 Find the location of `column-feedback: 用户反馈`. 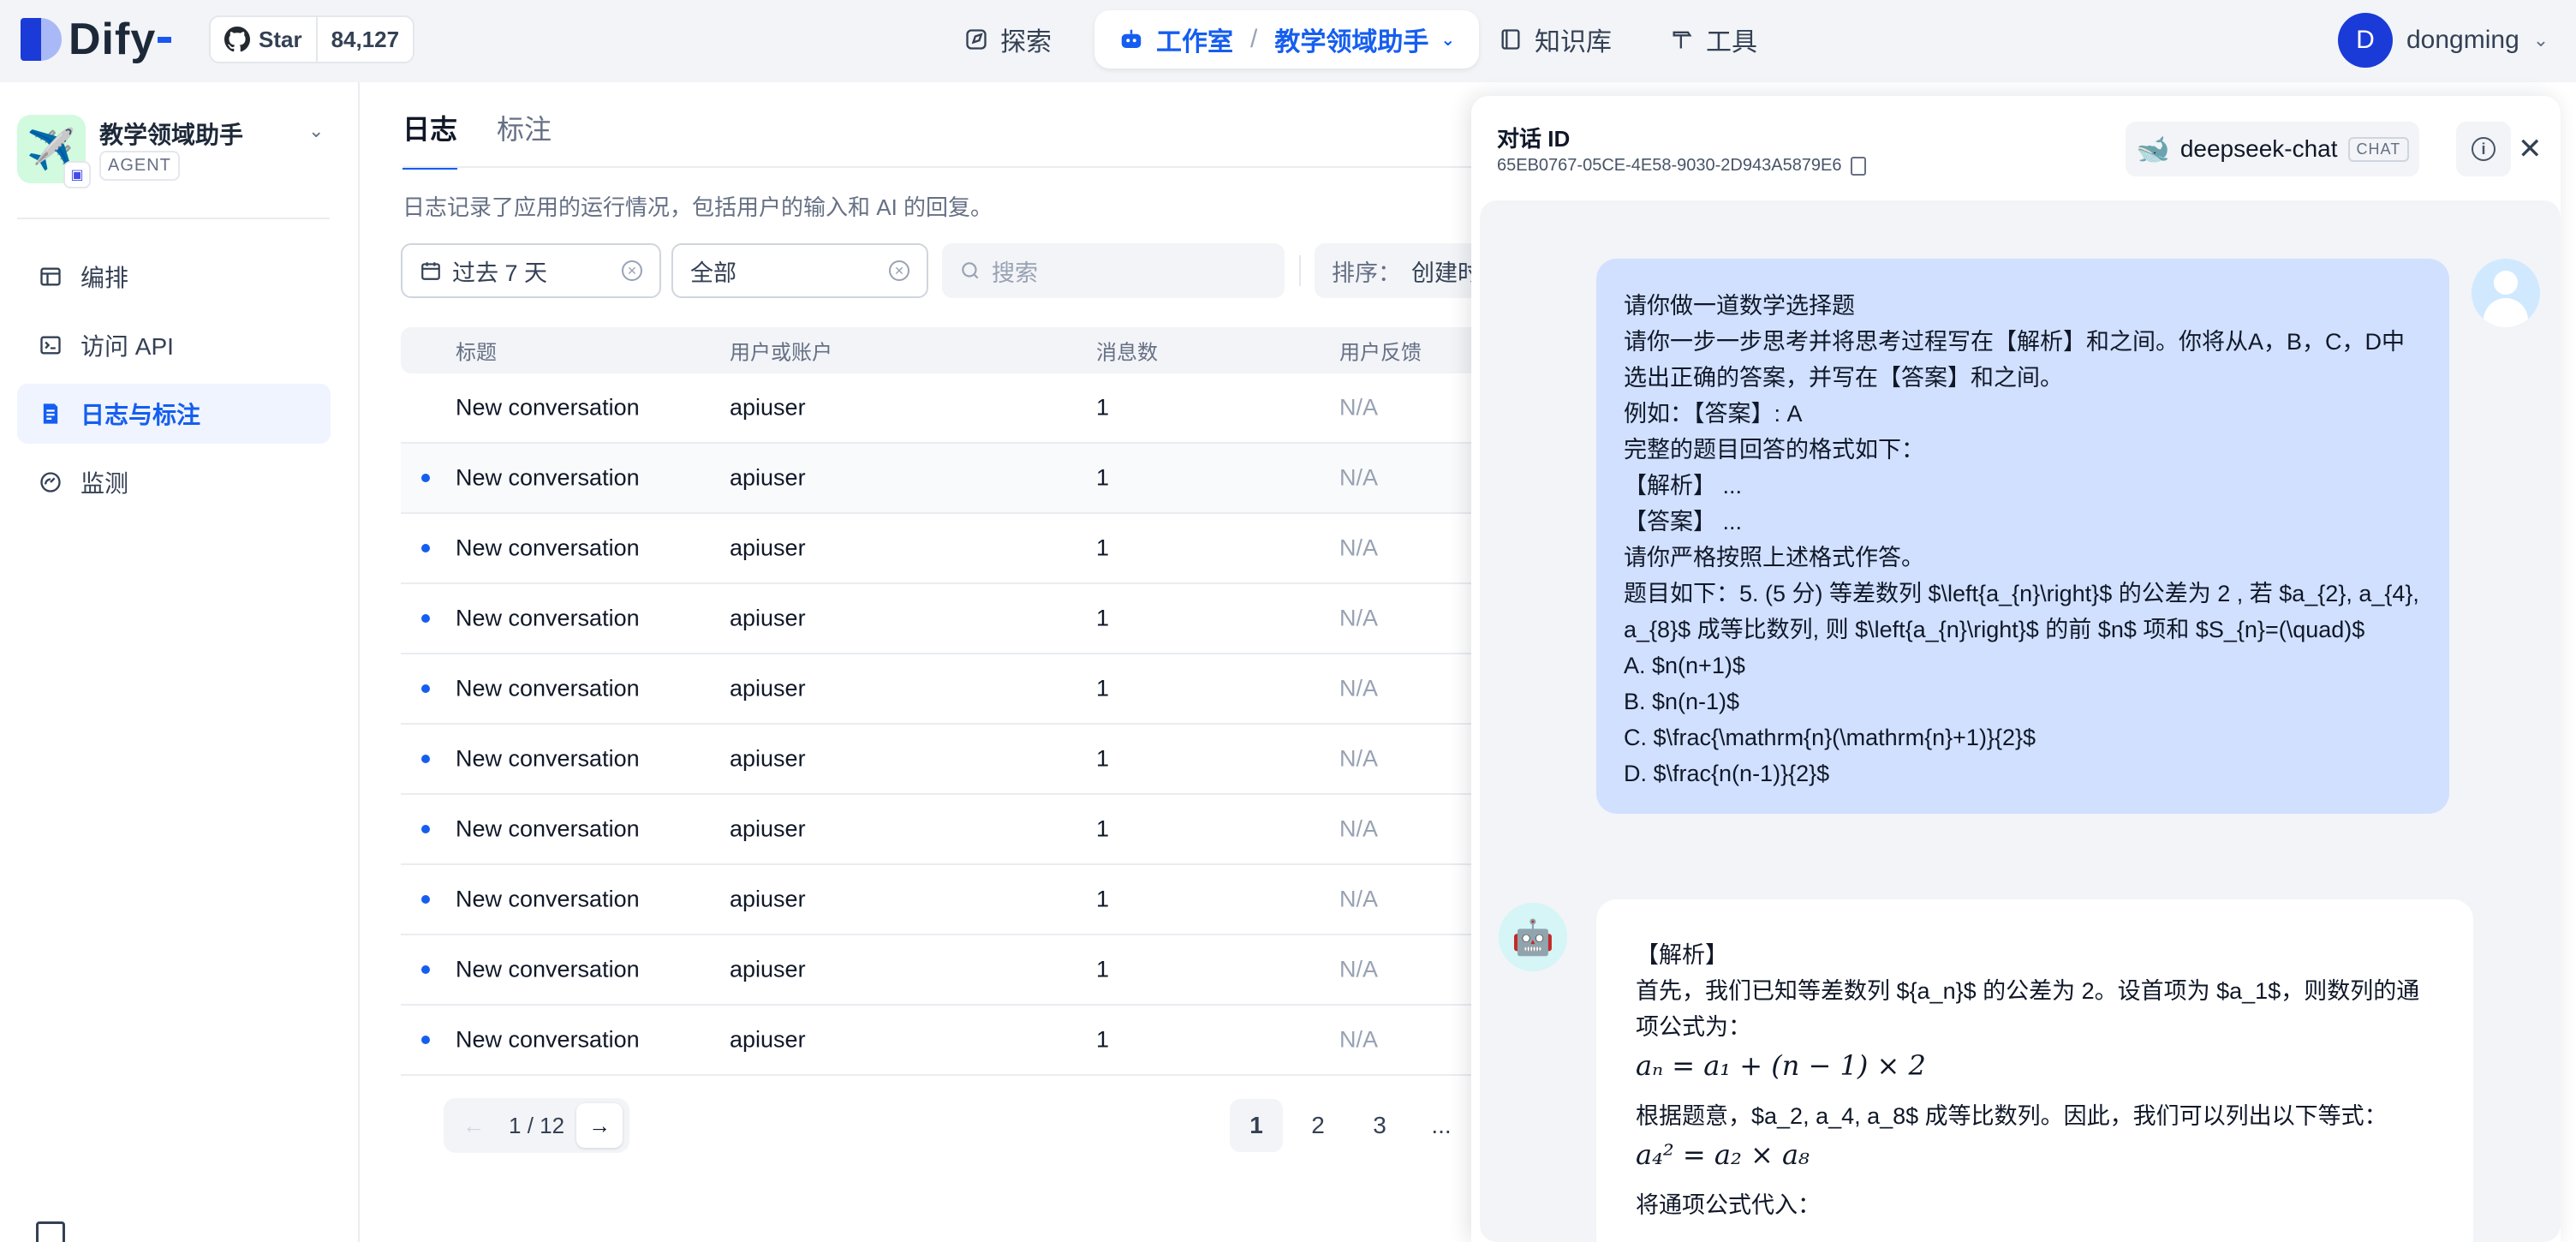

column-feedback: 用户反馈 is located at coordinates (1380, 353).